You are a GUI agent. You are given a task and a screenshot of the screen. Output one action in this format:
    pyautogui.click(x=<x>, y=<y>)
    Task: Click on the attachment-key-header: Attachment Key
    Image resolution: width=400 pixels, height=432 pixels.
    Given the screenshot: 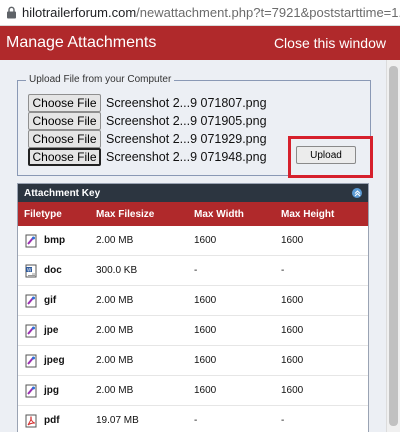 What is the action you would take?
    pyautogui.click(x=193, y=193)
    